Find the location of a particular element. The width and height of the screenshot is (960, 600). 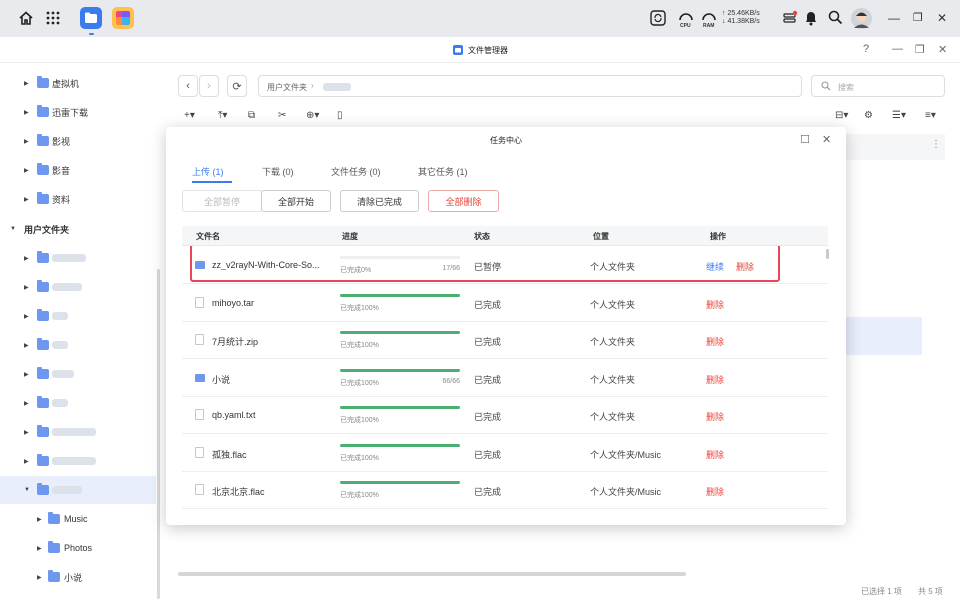

new-button-icon: +▾ is located at coordinates (189, 115).